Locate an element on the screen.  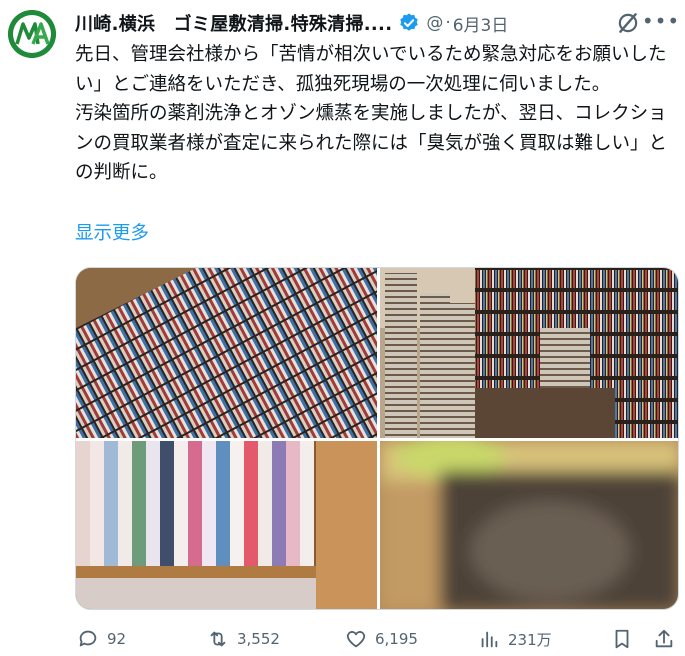
avatar is located at coordinates (32, 34).